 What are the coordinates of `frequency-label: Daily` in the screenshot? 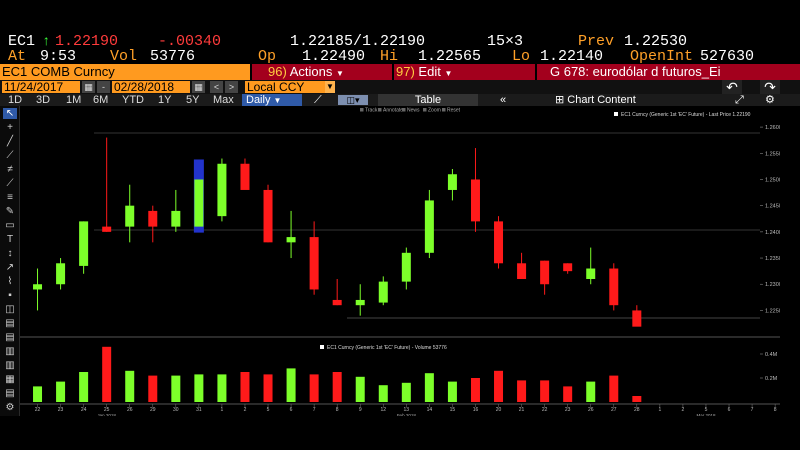 It's located at (258, 100).